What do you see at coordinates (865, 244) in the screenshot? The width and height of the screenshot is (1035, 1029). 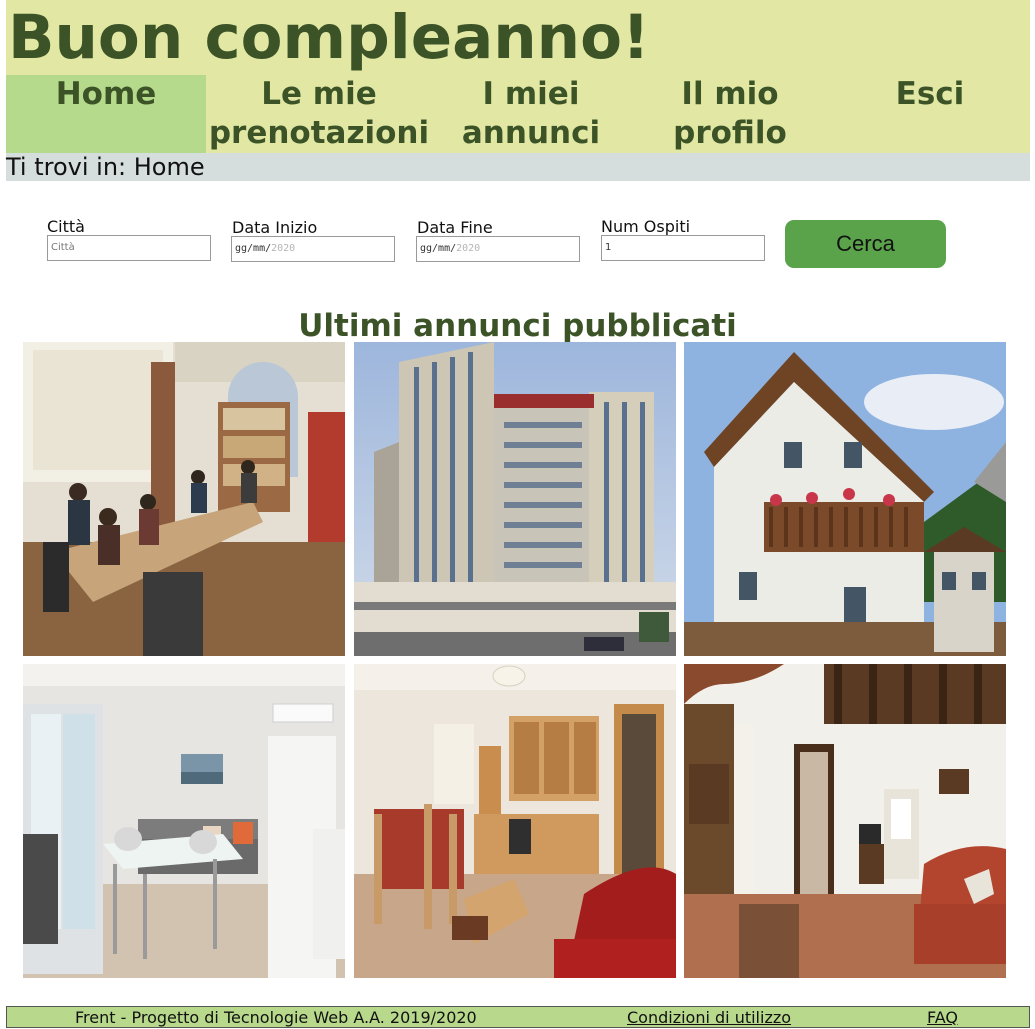 I see `search-button: Cerca` at bounding box center [865, 244].